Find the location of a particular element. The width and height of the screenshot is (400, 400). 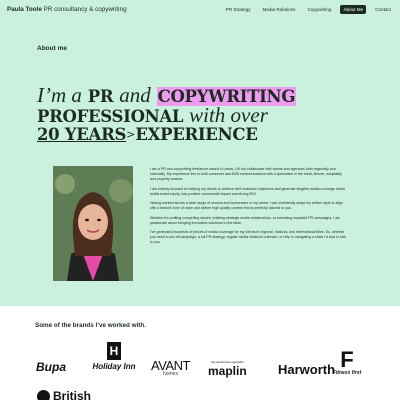

avant-homes-logo: AVANT homes is located at coordinates (170, 367).